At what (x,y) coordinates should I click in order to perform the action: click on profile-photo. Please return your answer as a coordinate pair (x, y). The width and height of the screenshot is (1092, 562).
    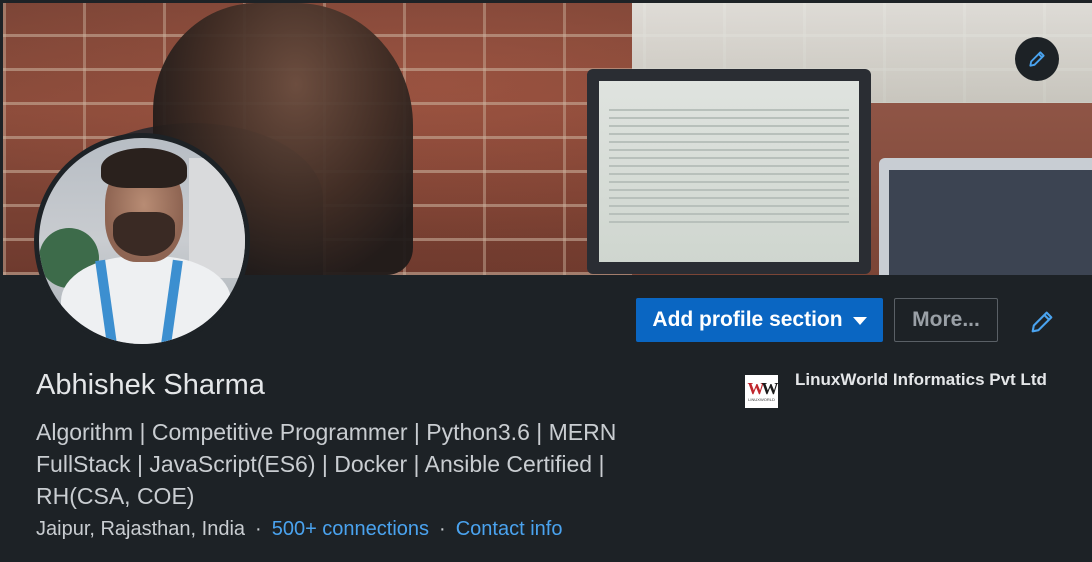
    Looking at the image, I should click on (142, 241).